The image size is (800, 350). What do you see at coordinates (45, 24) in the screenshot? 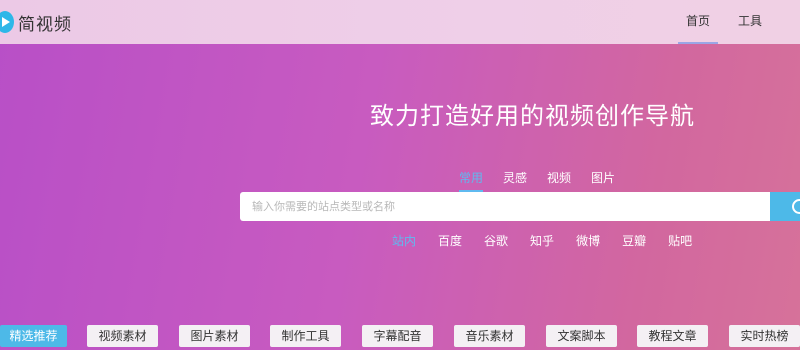
I see `logo-text: 简视频` at bounding box center [45, 24].